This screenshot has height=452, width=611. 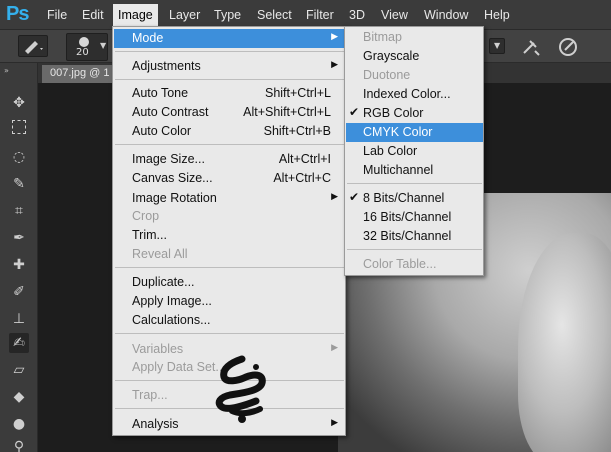 What do you see at coordinates (80, 74) in the screenshot?
I see `document-tab: 007.jpg @ 1` at bounding box center [80, 74].